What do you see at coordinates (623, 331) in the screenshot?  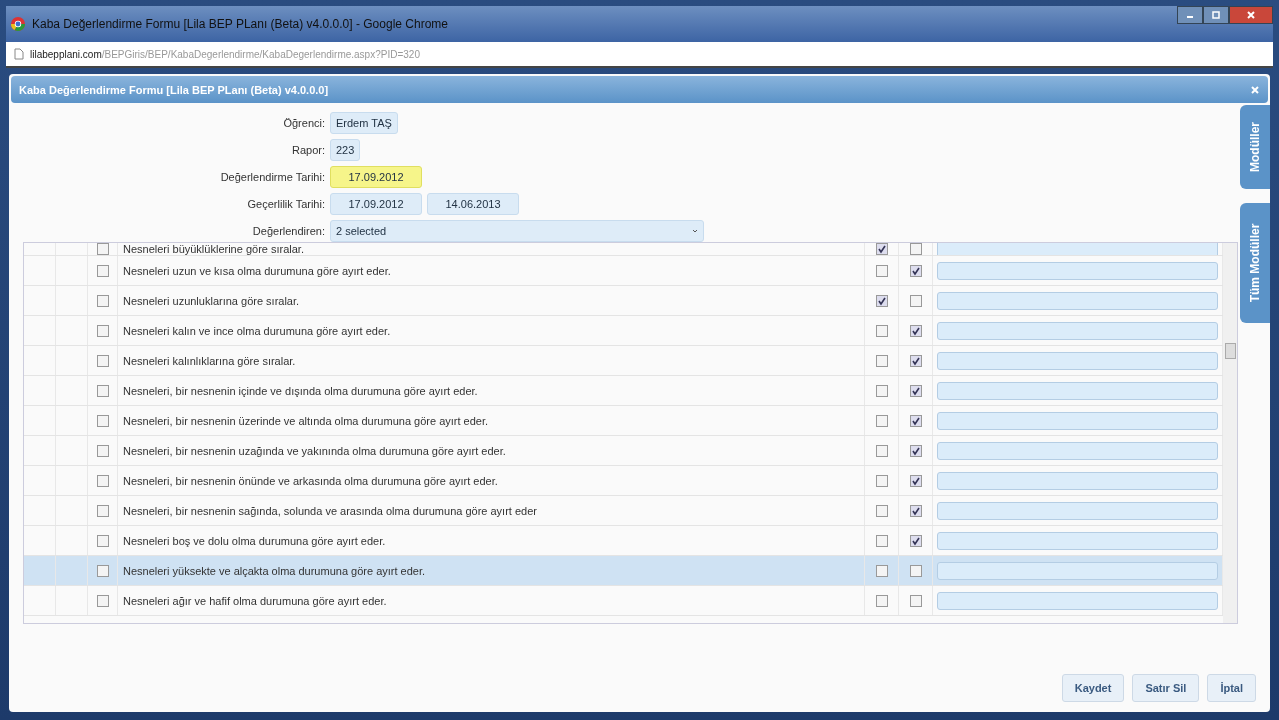 I see `table-row: Nesneleri kalın ve ince olma durumuna göre ayırt eder.` at bounding box center [623, 331].